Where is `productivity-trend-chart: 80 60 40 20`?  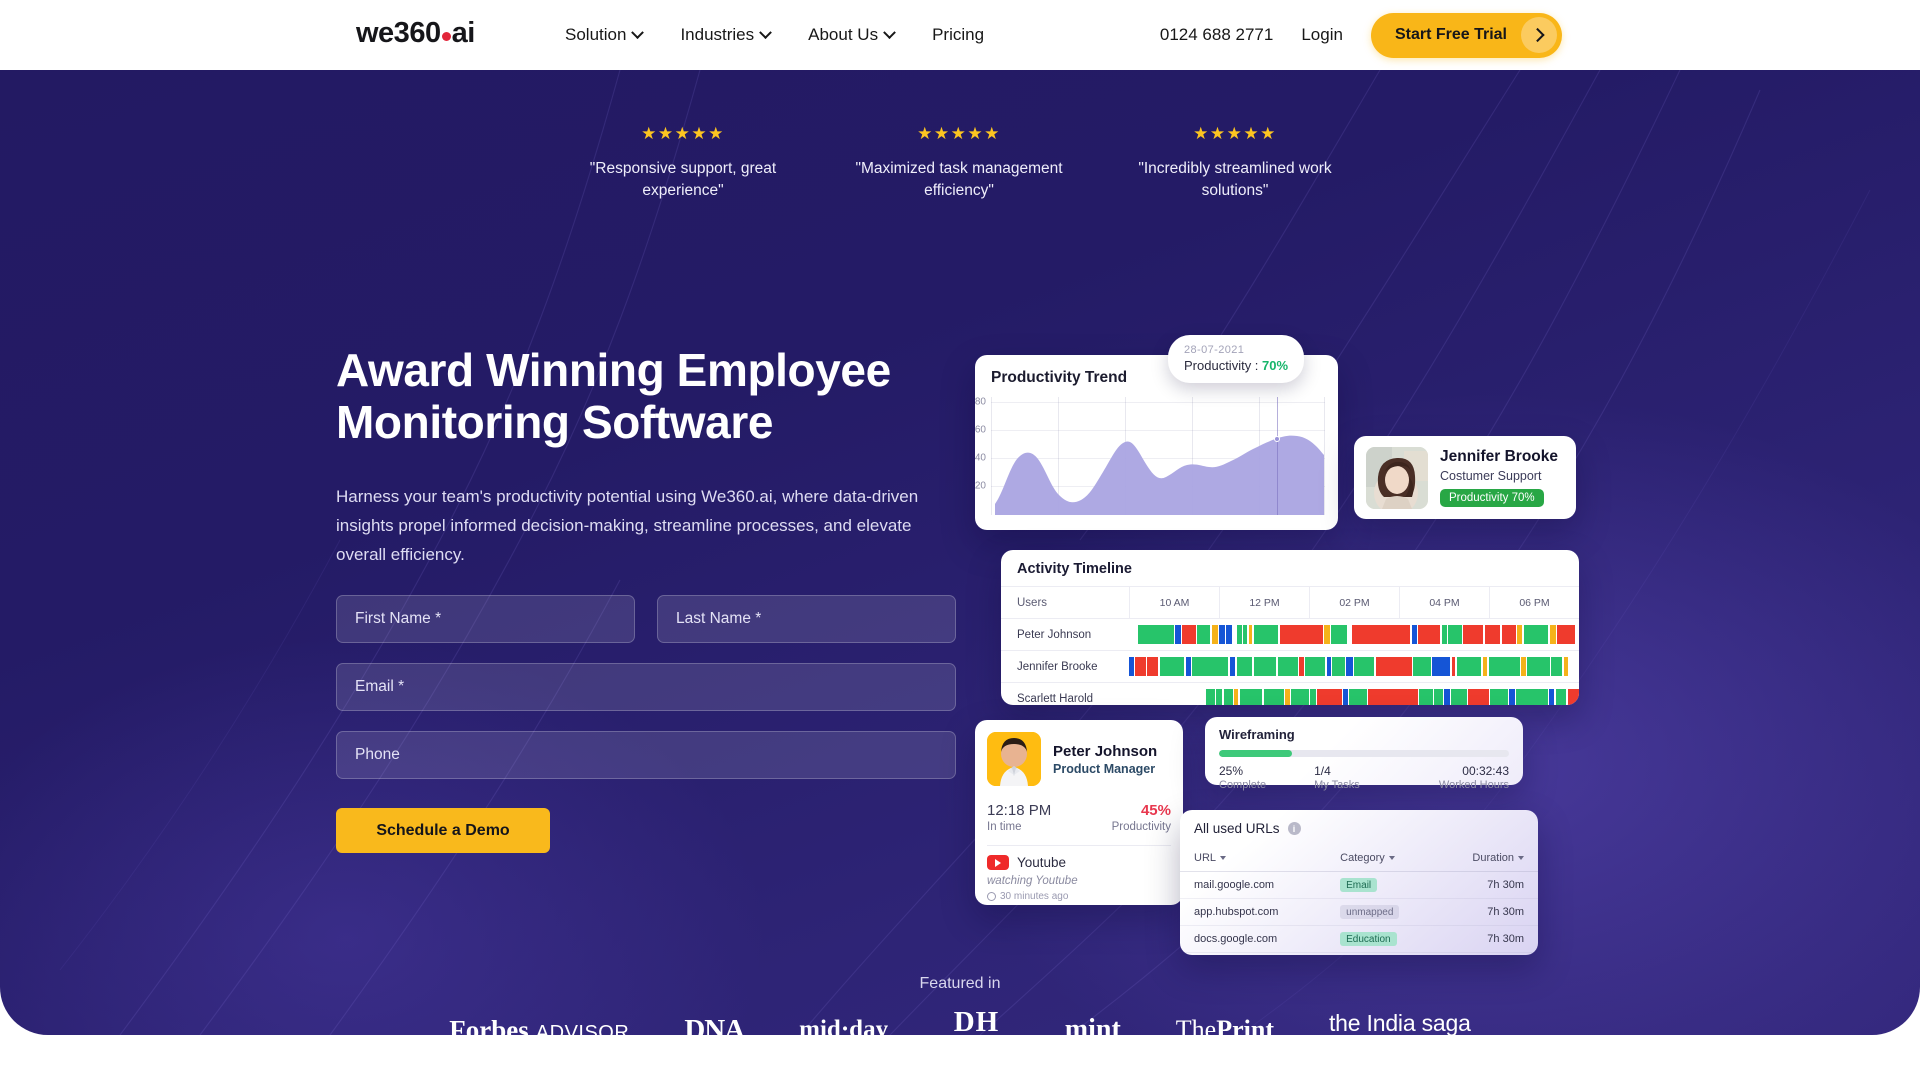
productivity-trend-chart: 80 60 40 20 is located at coordinates (1150, 456).